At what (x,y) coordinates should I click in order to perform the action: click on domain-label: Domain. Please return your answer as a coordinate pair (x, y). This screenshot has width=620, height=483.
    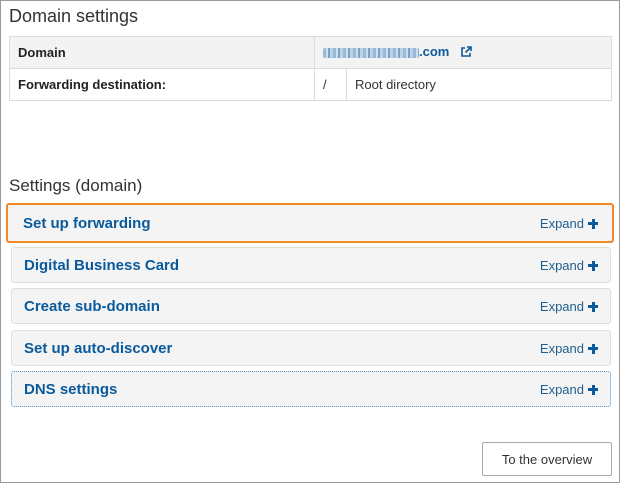
    Looking at the image, I should click on (162, 52).